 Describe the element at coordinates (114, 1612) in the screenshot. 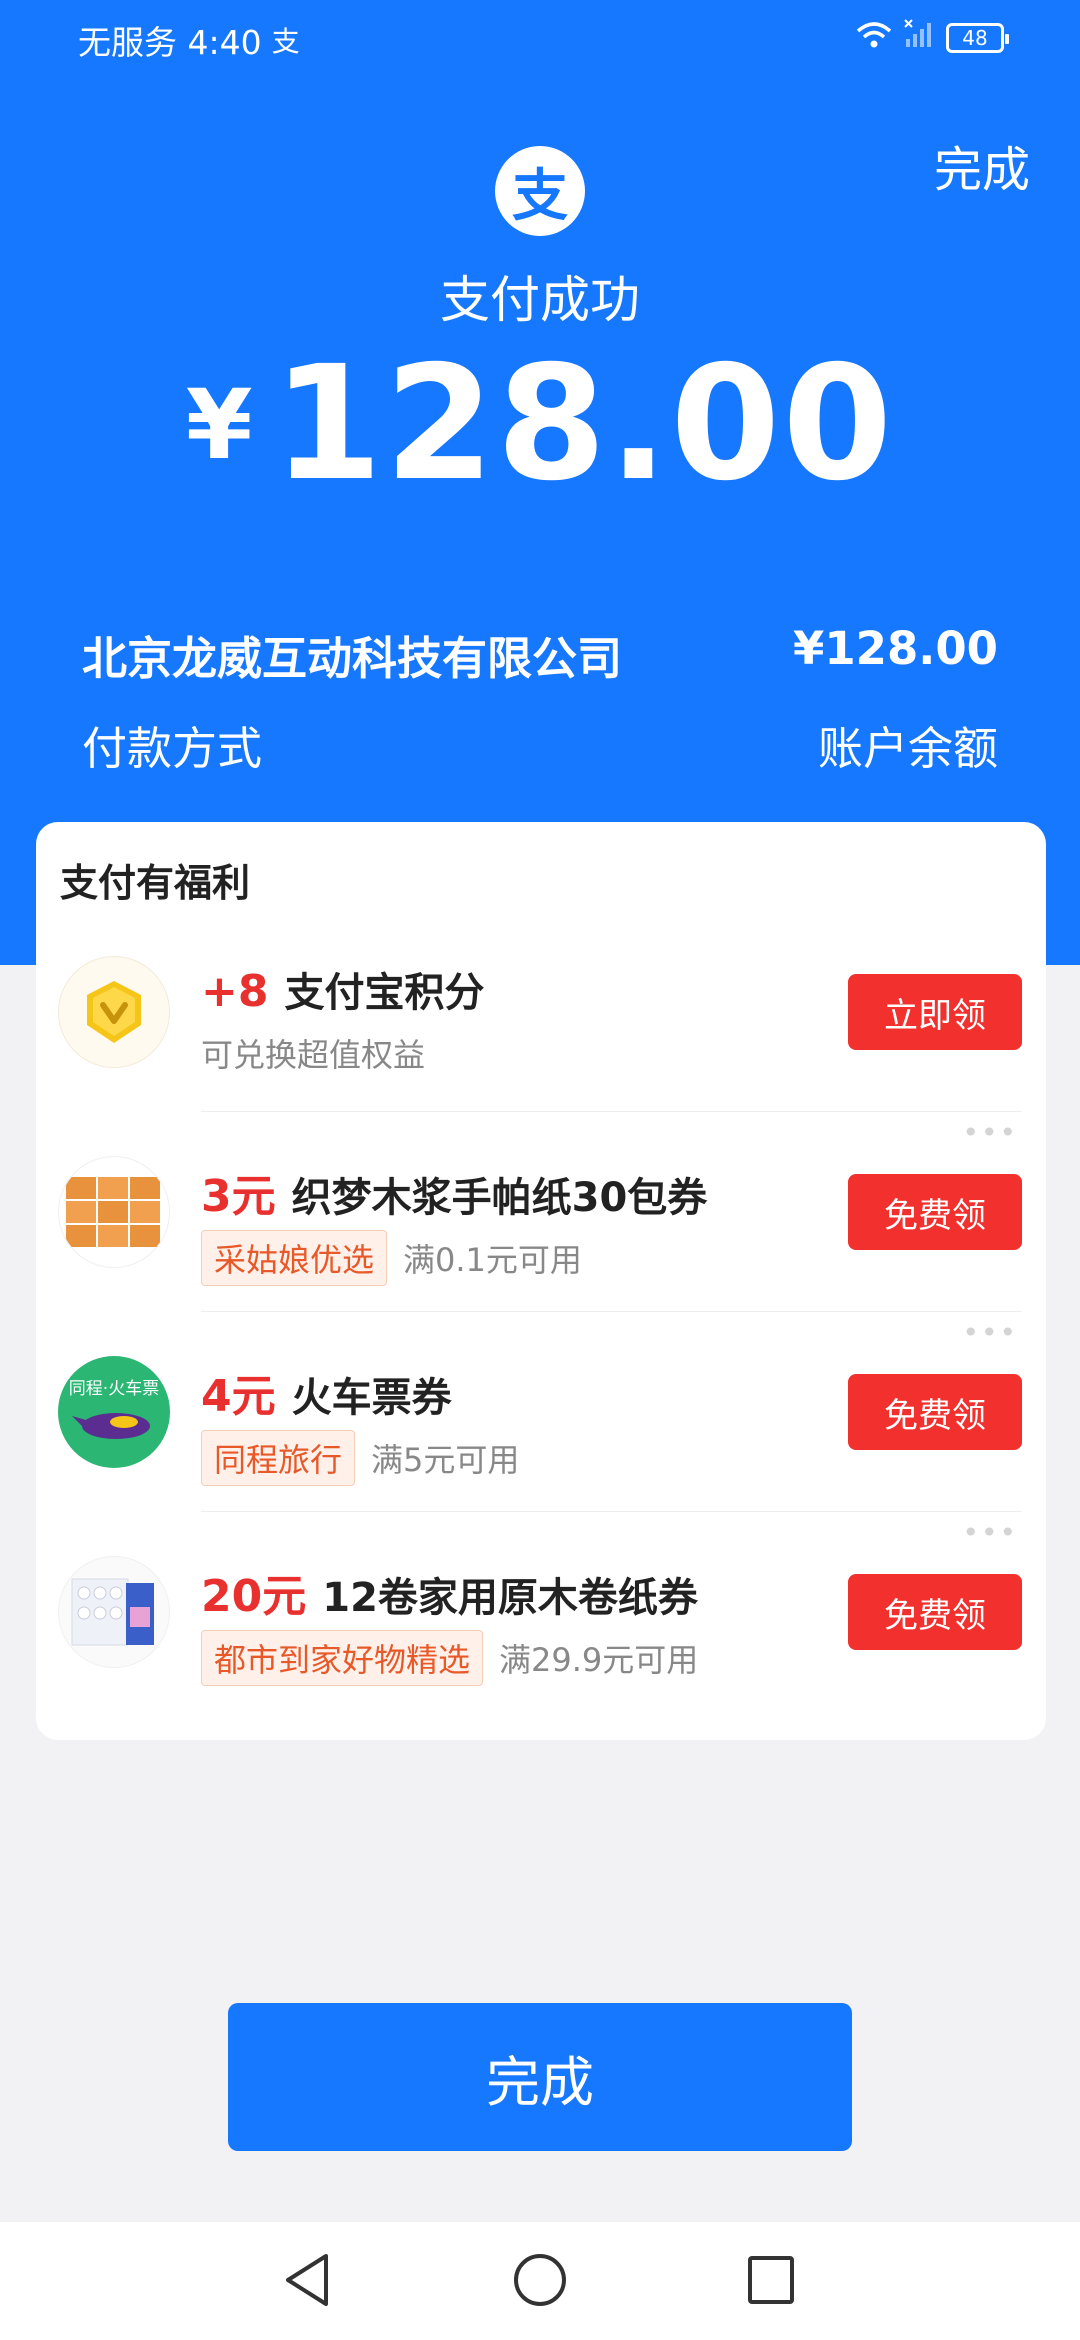

I see `toilet-paper-icon` at that location.